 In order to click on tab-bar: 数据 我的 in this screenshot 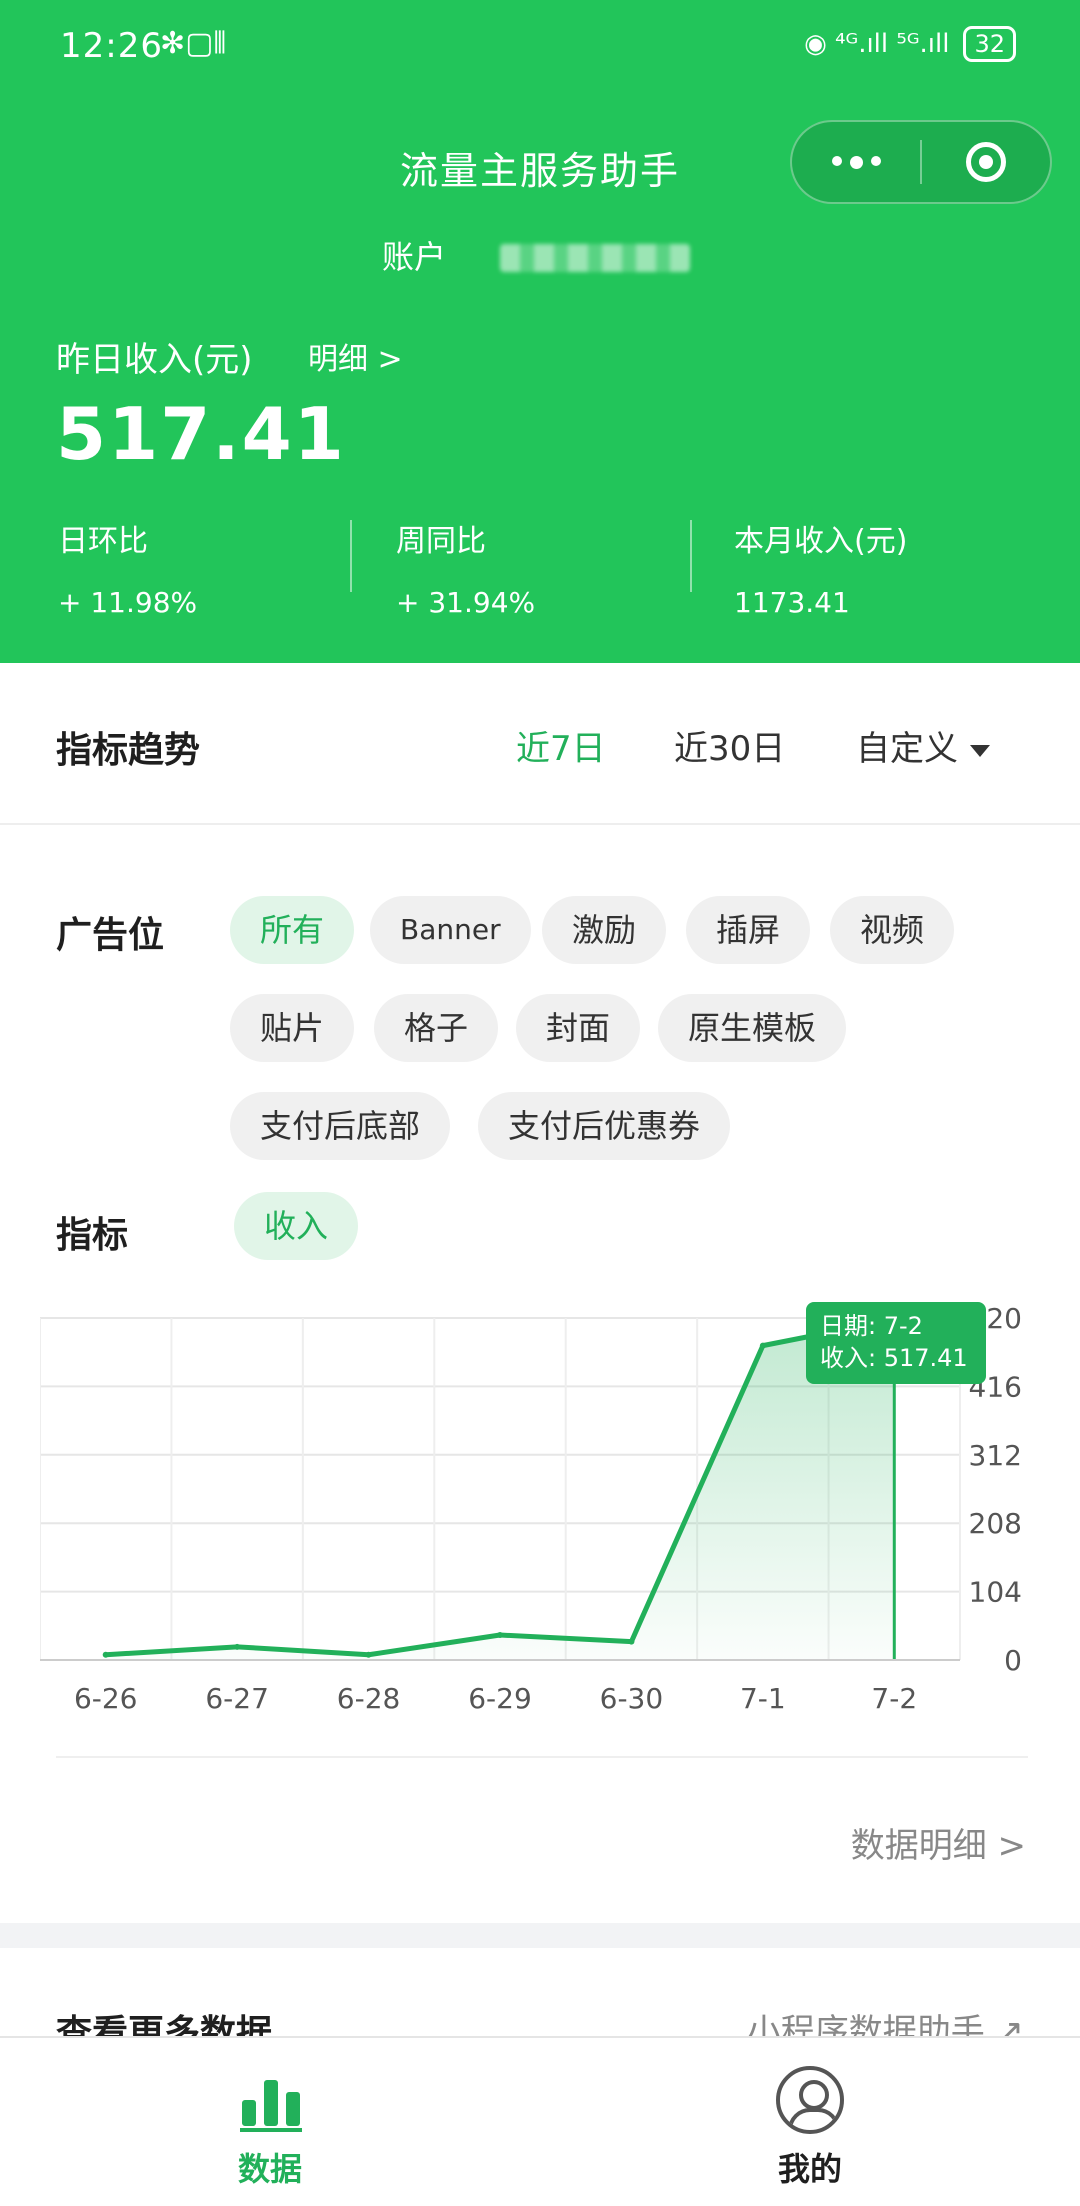, I will do `click(540, 2121)`.